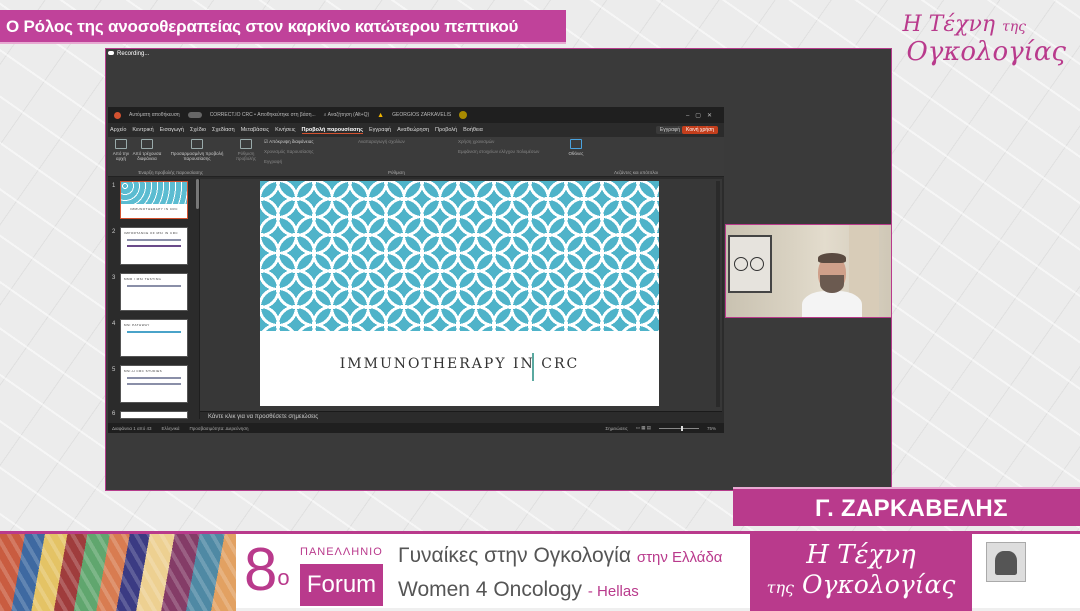 This screenshot has width=1080, height=611. What do you see at coordinates (114, 324) in the screenshot?
I see `thumb-number: 4` at bounding box center [114, 324].